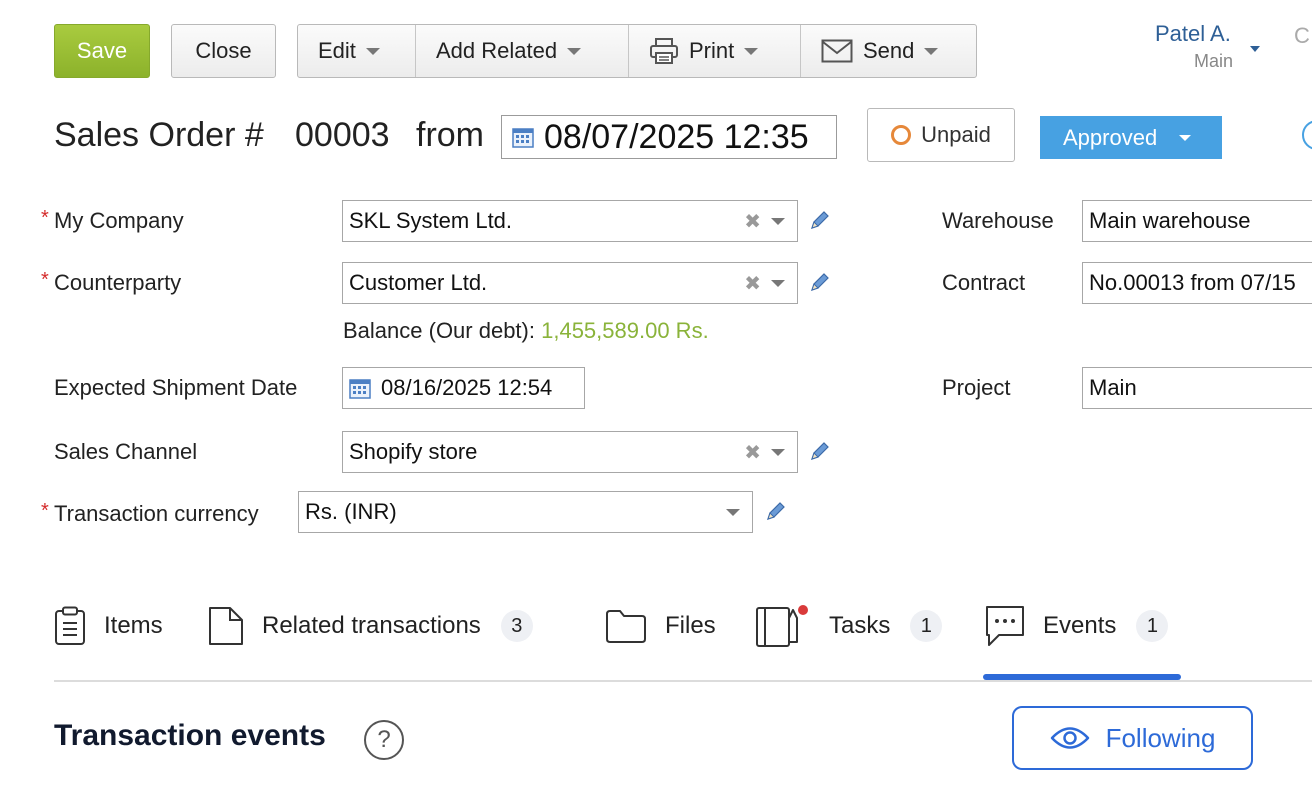 This screenshot has height=791, width=1312. What do you see at coordinates (1082, 677) in the screenshot?
I see `active-tab-indicator` at bounding box center [1082, 677].